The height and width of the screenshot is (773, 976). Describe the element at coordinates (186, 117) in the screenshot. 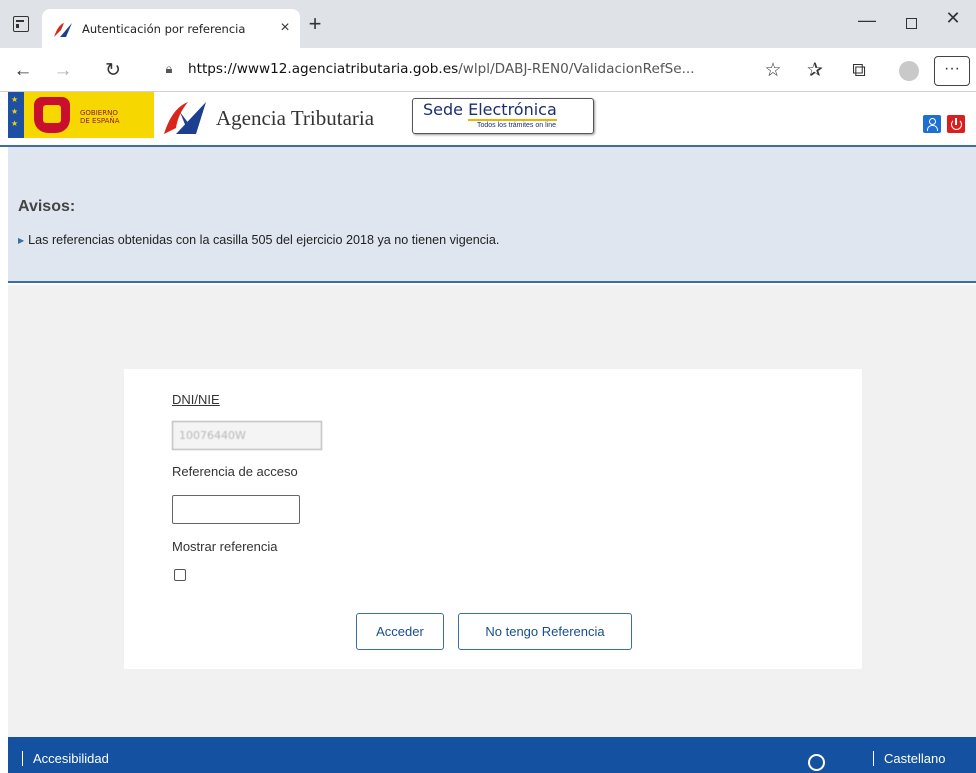

I see `agencia-tributaria-logo-icon` at that location.